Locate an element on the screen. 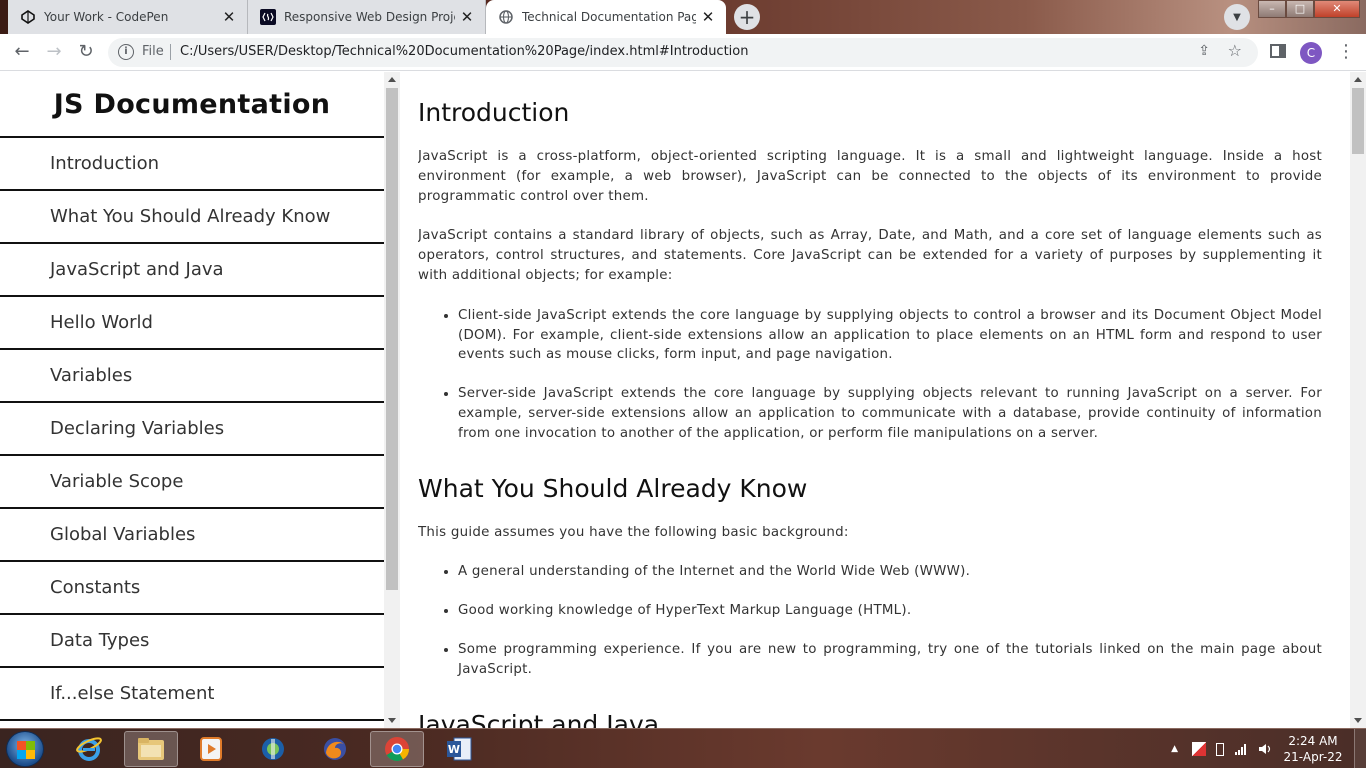 This screenshot has height=768, width=1366. tab-title: Responsive Web Design Projects is located at coordinates (369, 17).